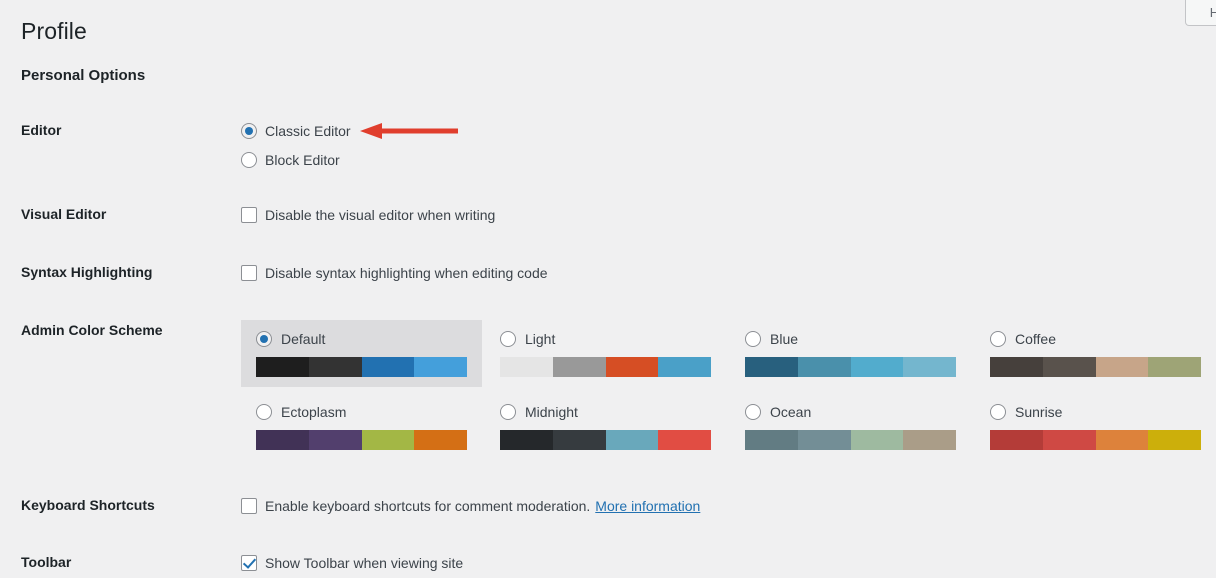 This screenshot has width=1216, height=578. I want to click on radio-option-classic-editor: Classic Editor, so click(296, 131).